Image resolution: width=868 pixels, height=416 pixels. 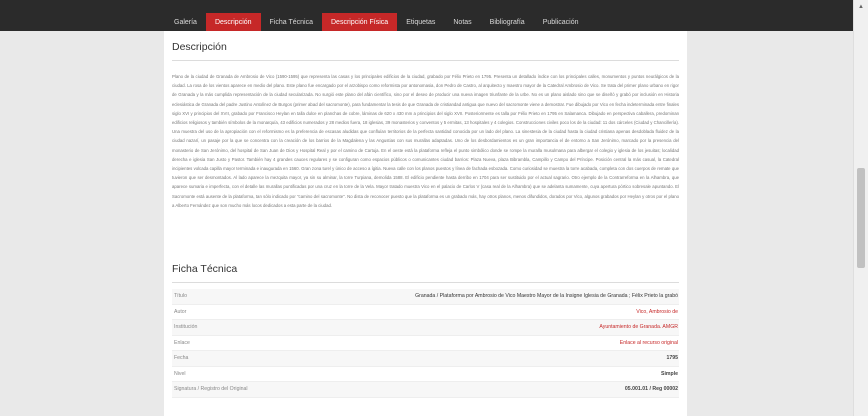 I want to click on scrollbar-thumb, so click(x=861, y=218).